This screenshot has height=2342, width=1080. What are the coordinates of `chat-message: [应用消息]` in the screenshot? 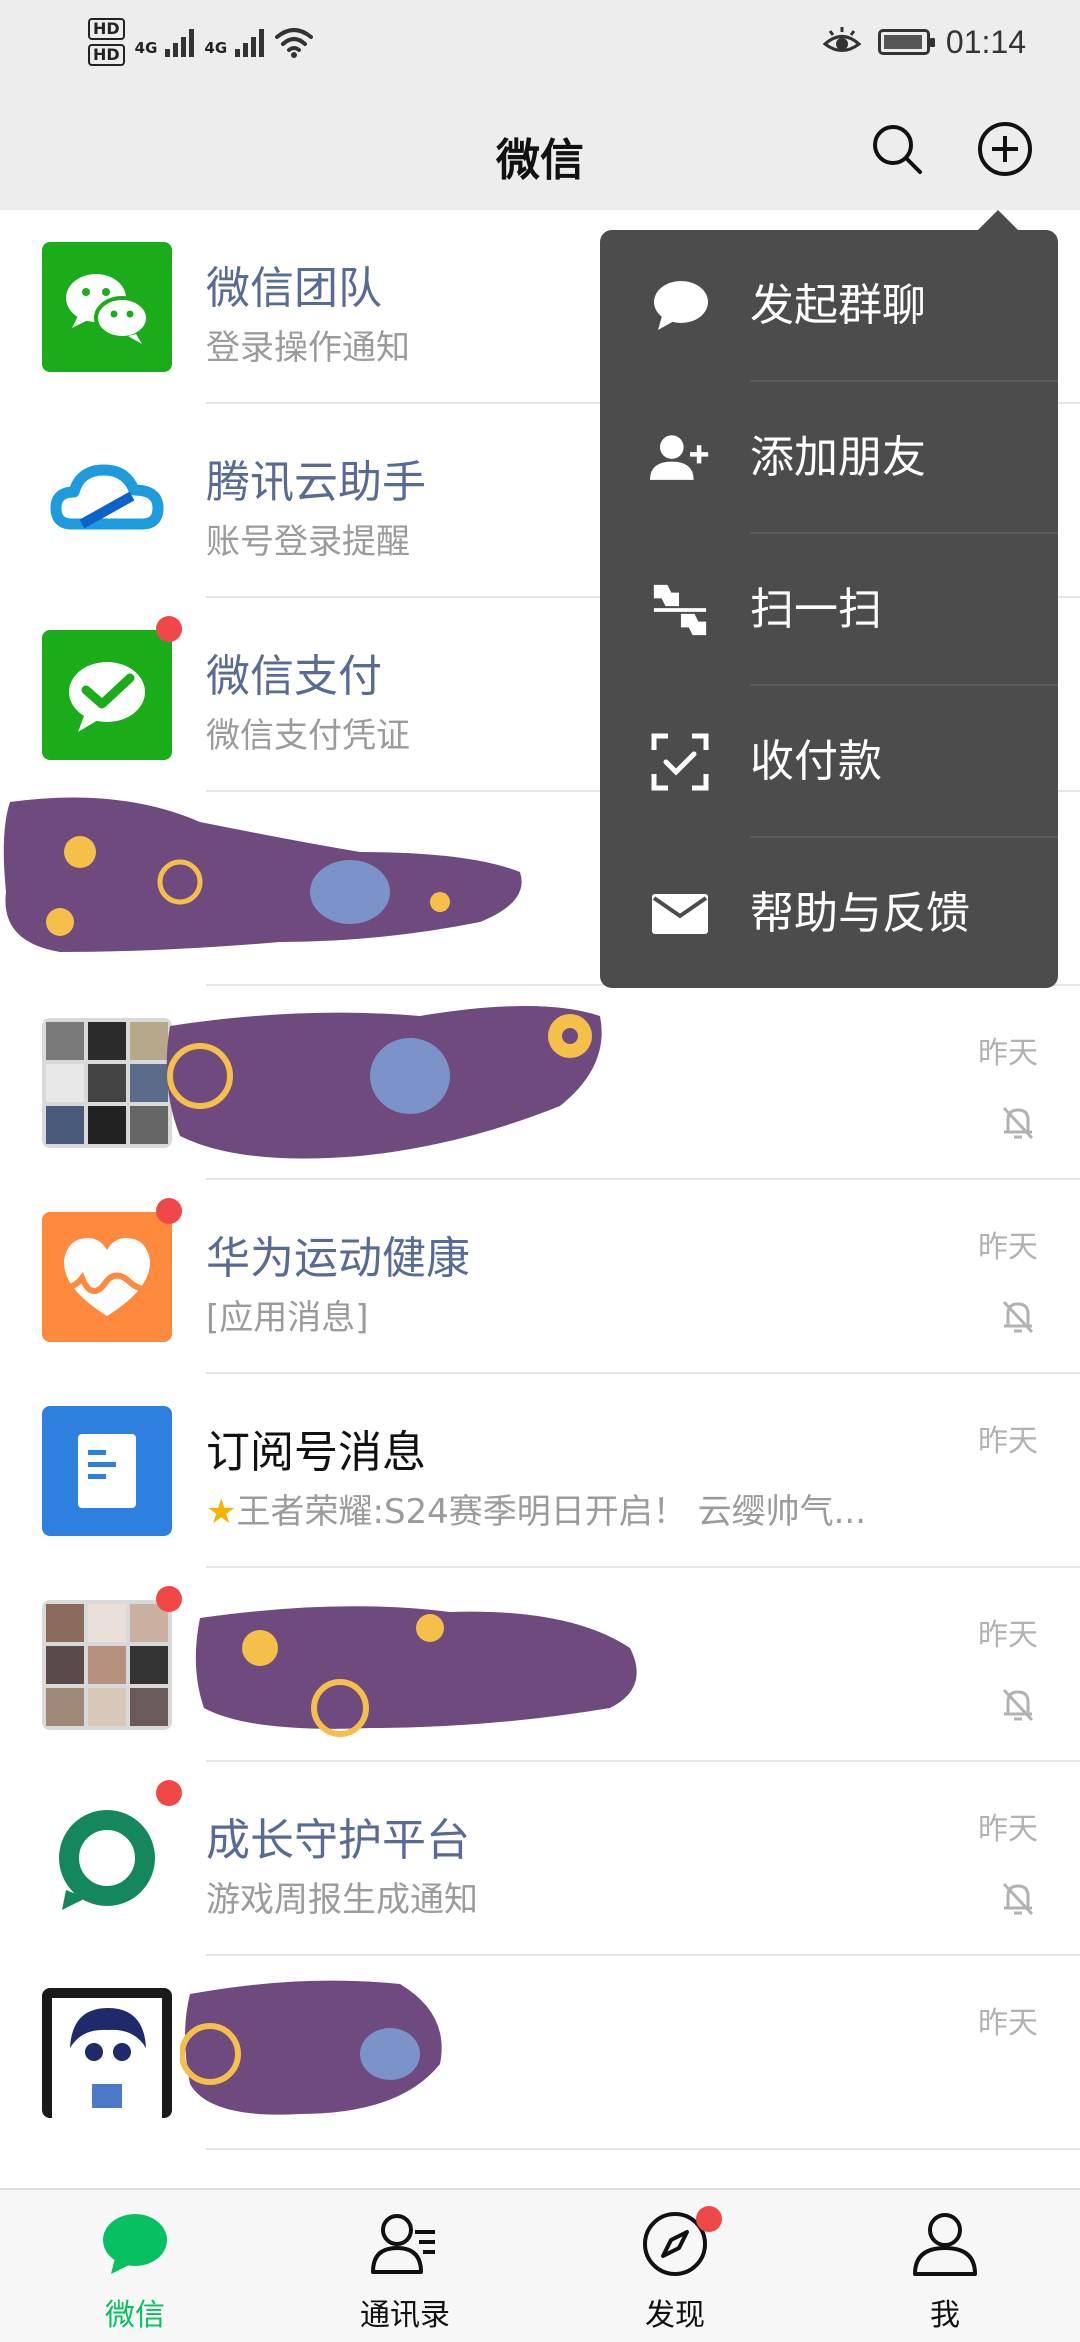 It's located at (287, 1318).